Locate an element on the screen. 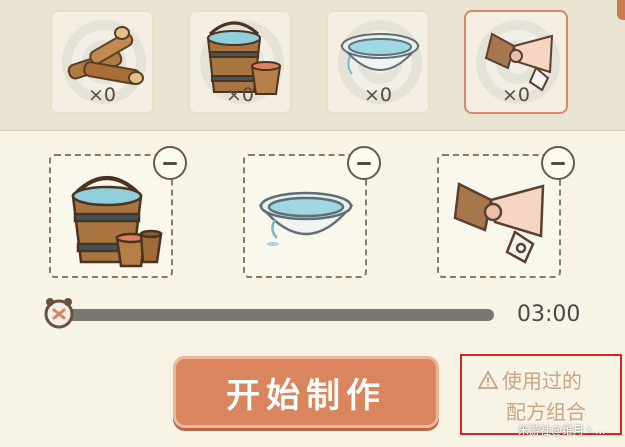 This screenshot has width=625, height=447. start-crafting-button: 开始制作 is located at coordinates (306, 392).